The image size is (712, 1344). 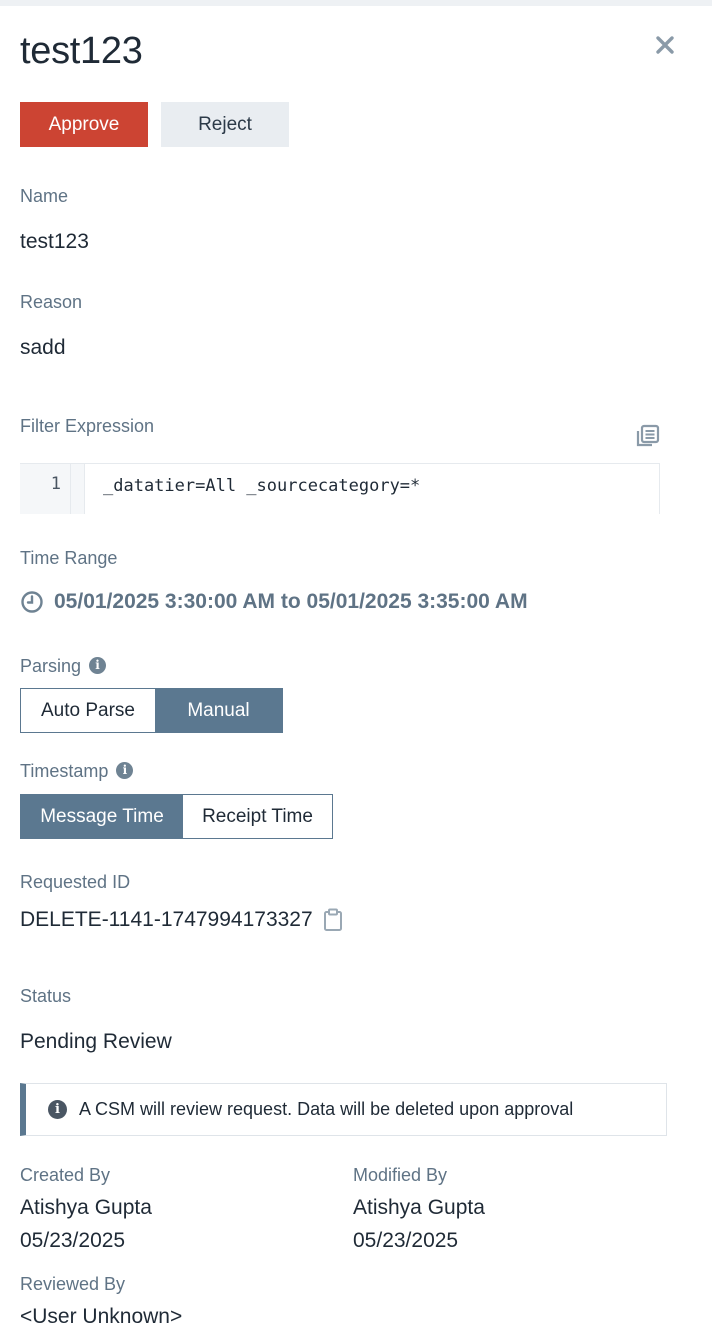 I want to click on status-label: Status, so click(x=46, y=996).